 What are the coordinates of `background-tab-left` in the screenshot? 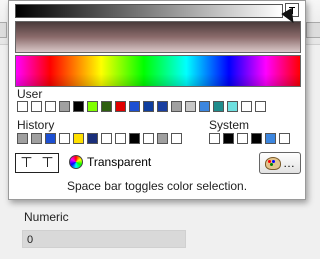 It's located at (3, 30).